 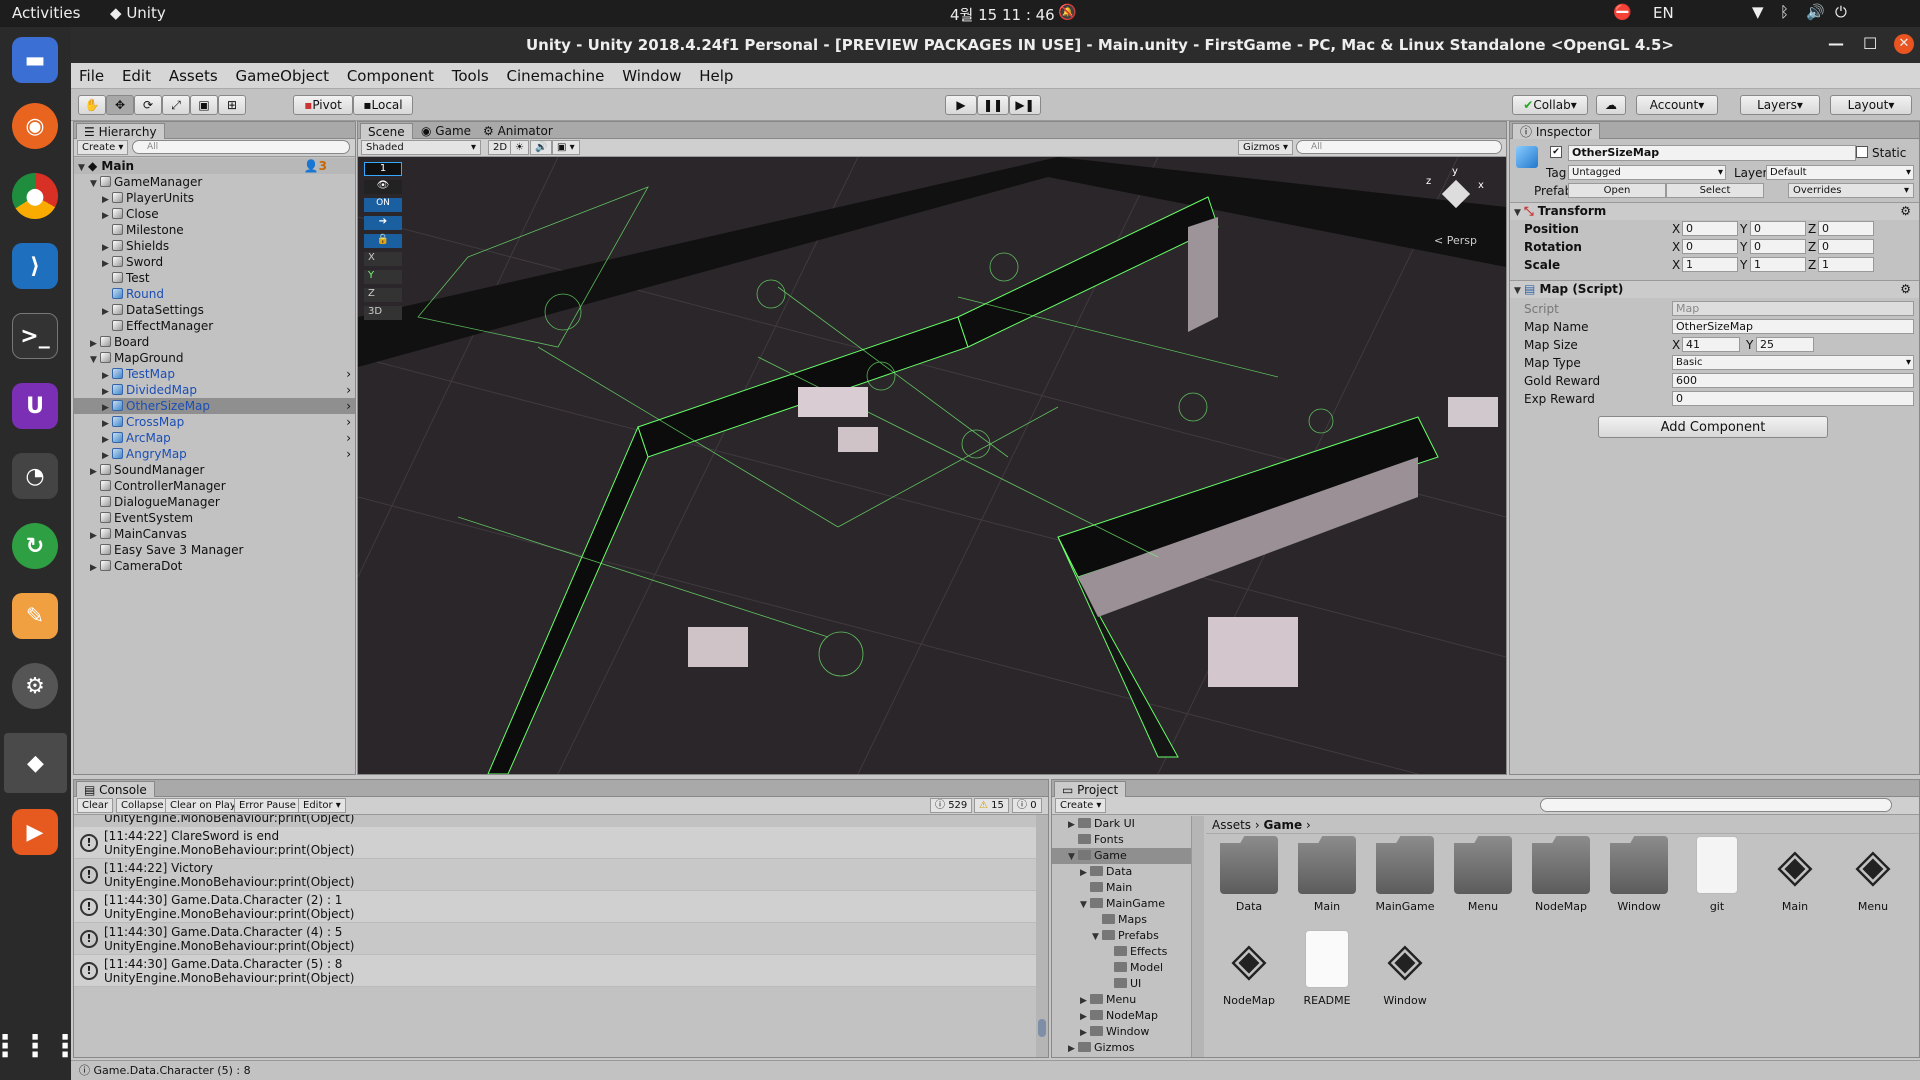 What do you see at coordinates (1561, 874) in the screenshot?
I see `asset-item: NodeMap` at bounding box center [1561, 874].